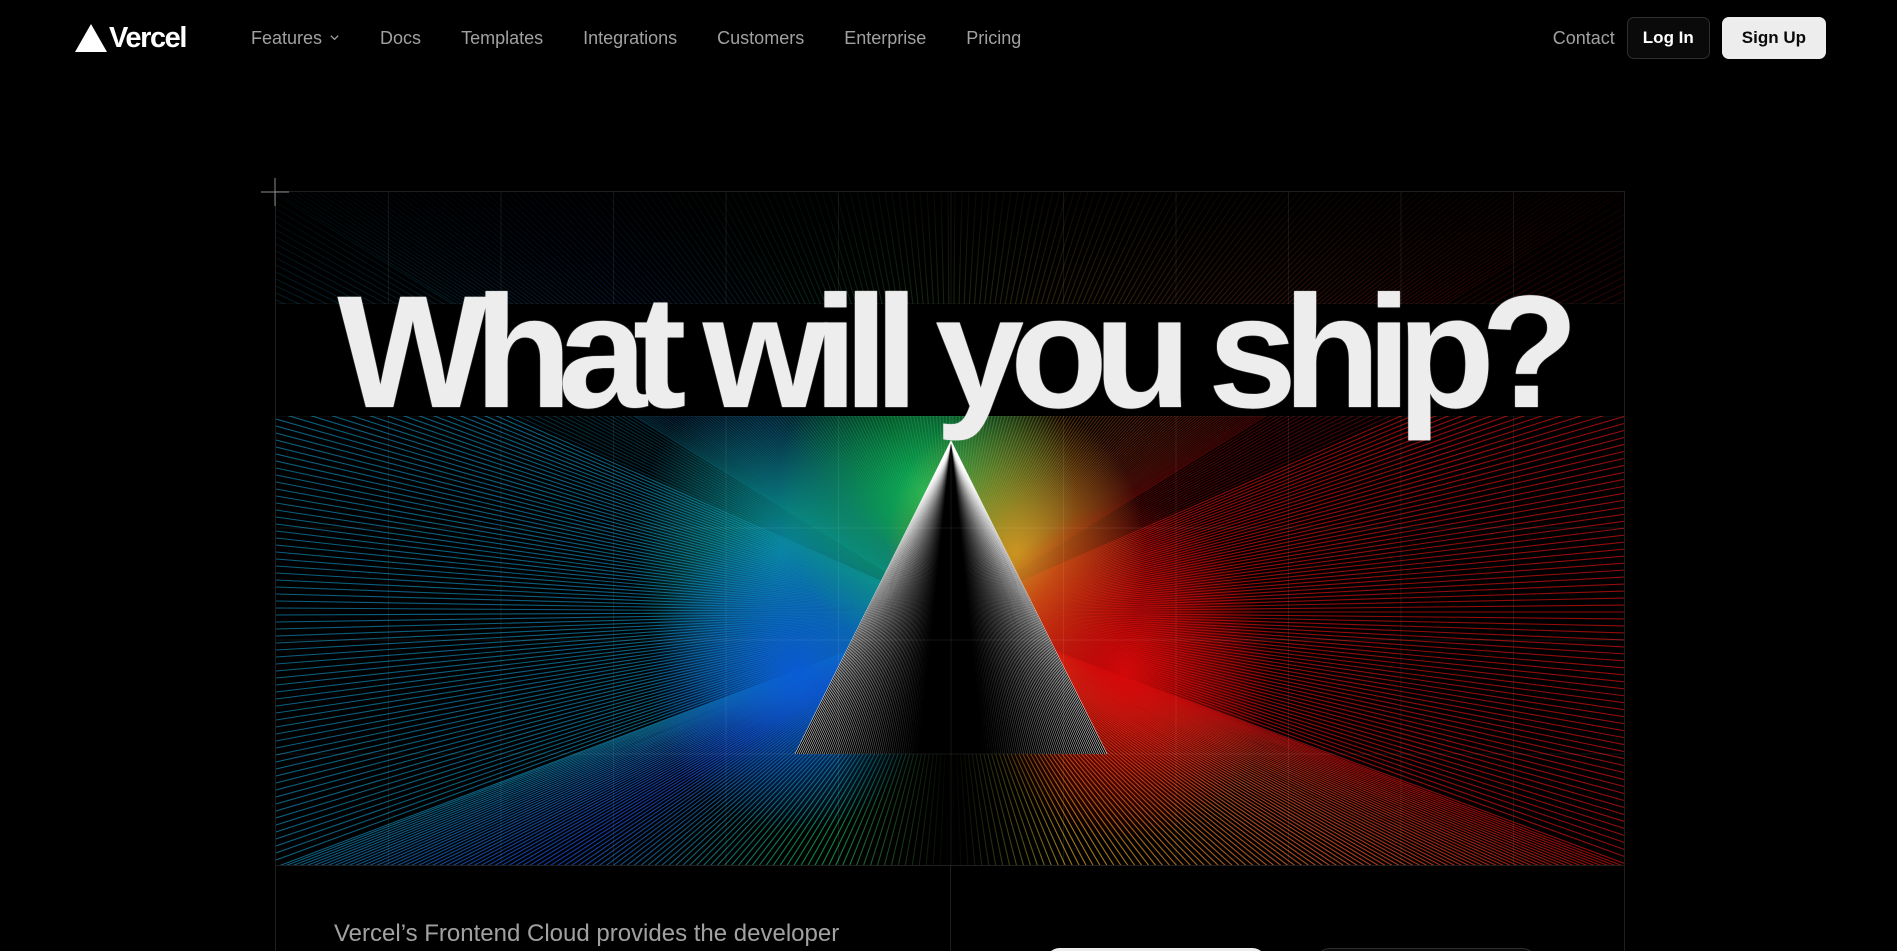 This screenshot has width=1897, height=951. I want to click on nav-item-enterprise: Enterprise, so click(885, 38).